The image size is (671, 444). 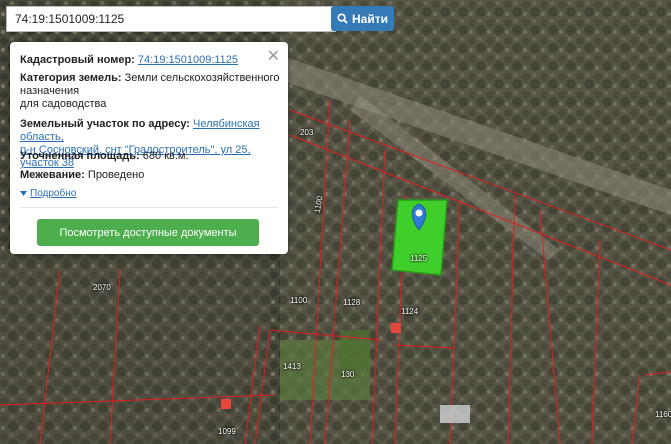 I want to click on land-category-value: для садоводства, so click(x=63, y=104).